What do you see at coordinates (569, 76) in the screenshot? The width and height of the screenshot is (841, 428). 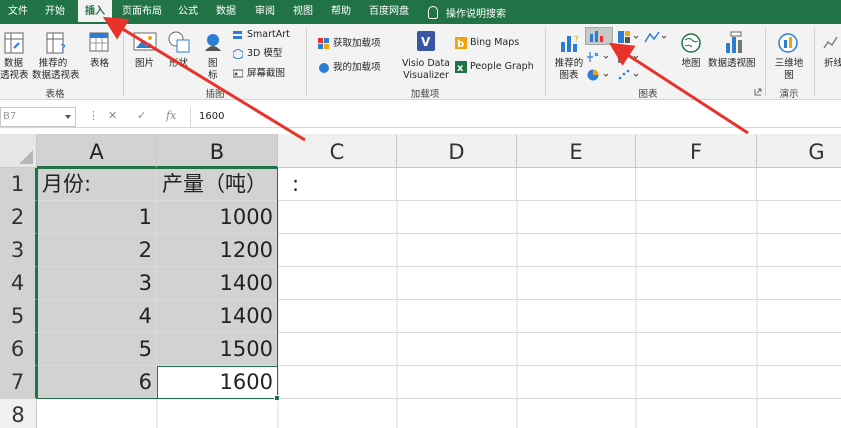 I see `recommended-charts-label-2: 图表` at bounding box center [569, 76].